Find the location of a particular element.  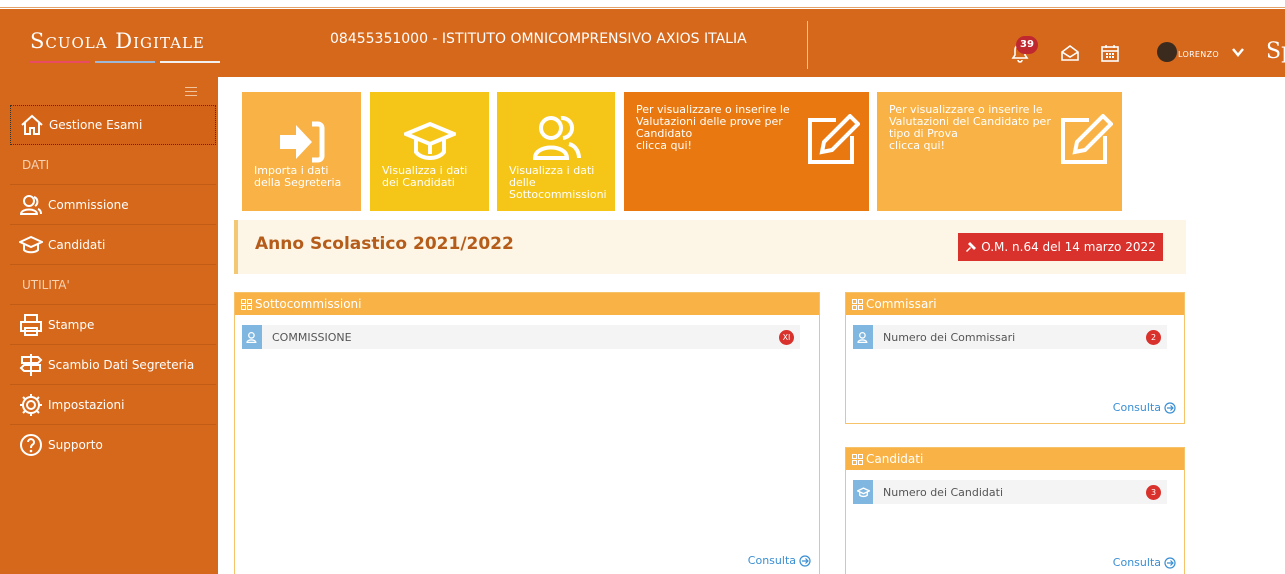

school-year-title: Anno Scolastico 2021/2022 is located at coordinates (384, 244).